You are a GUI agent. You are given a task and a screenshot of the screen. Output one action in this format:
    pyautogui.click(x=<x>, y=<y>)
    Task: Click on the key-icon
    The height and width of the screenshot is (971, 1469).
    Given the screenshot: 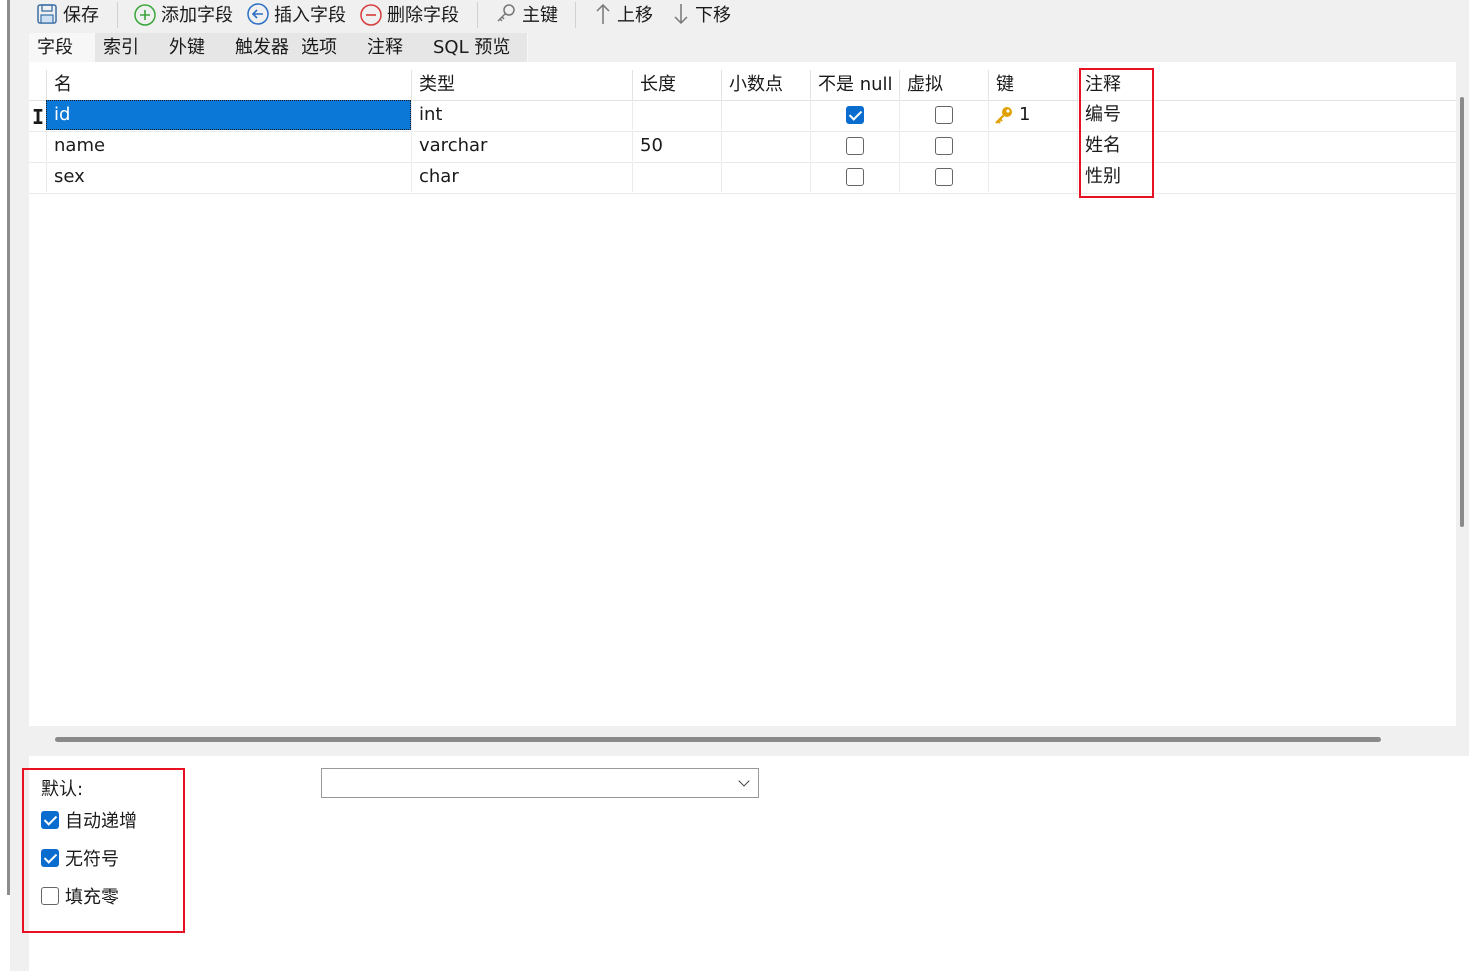 What is the action you would take?
    pyautogui.click(x=506, y=14)
    